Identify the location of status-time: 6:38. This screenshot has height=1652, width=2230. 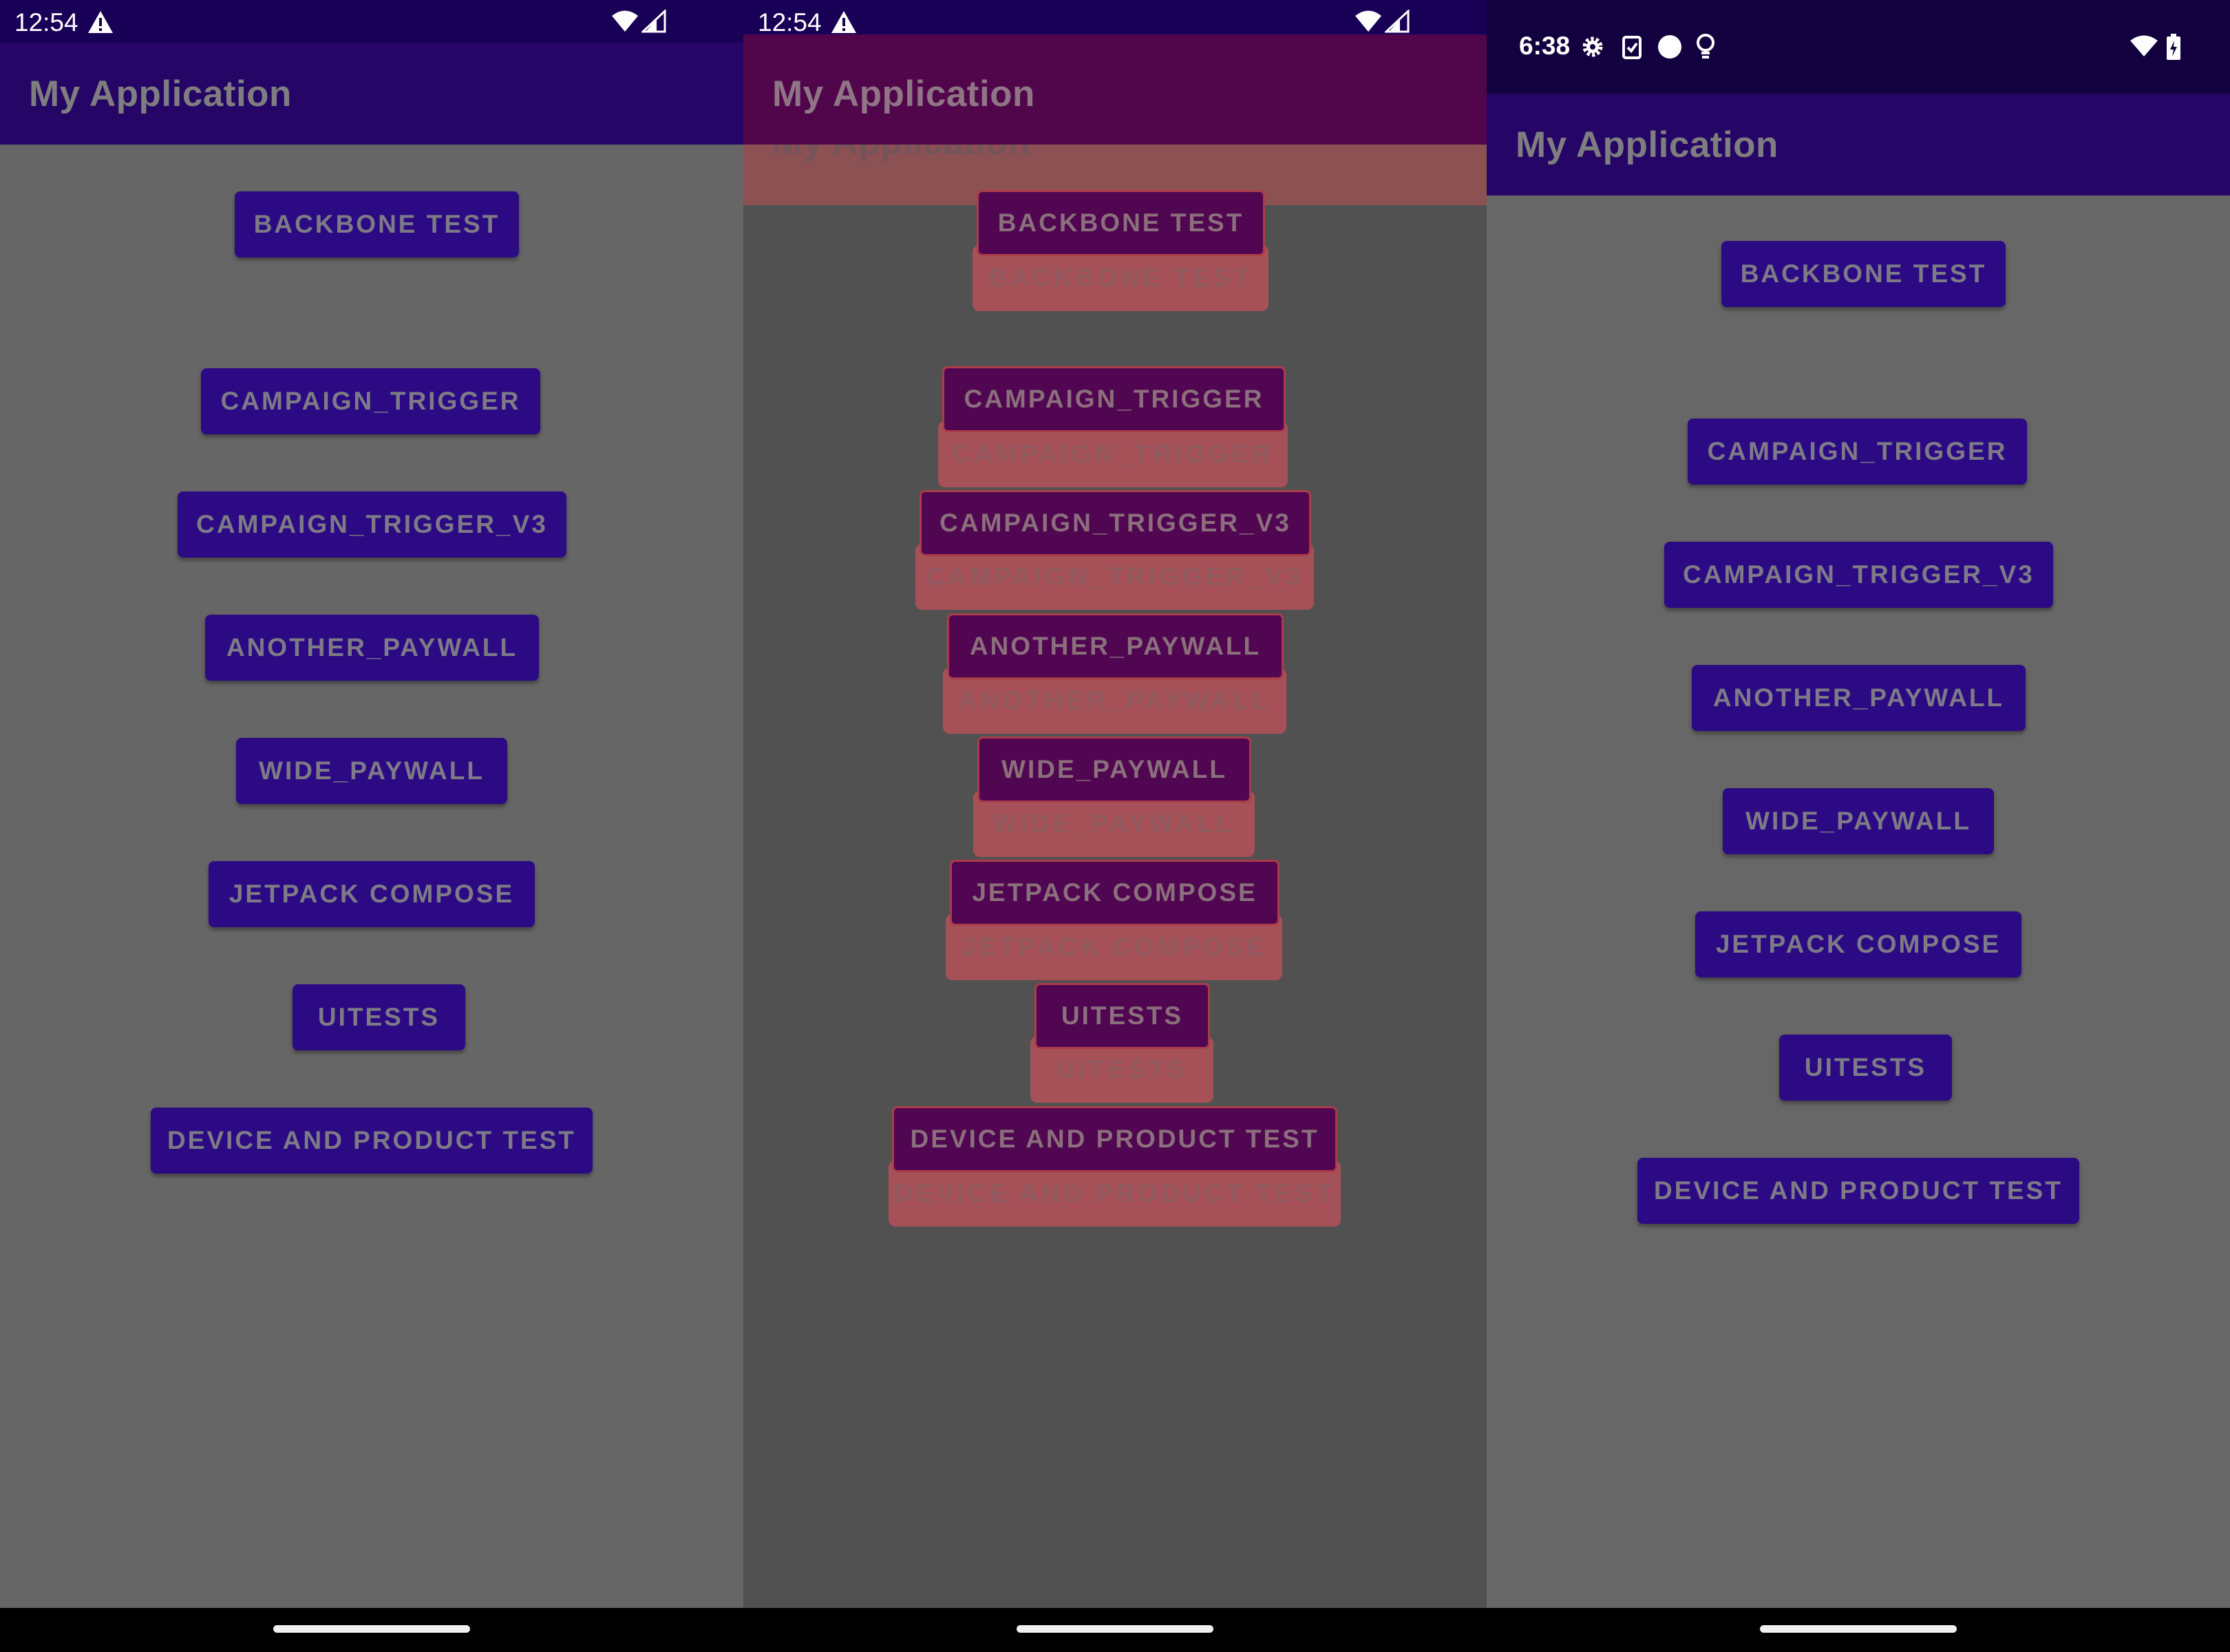
(1545, 46).